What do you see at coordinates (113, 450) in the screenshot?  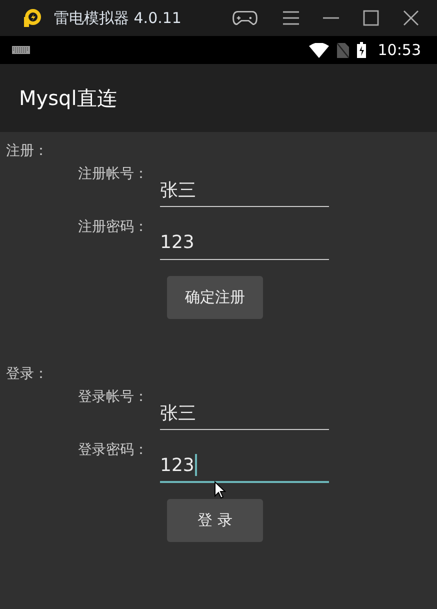 I see `field-label: 登录密码：` at bounding box center [113, 450].